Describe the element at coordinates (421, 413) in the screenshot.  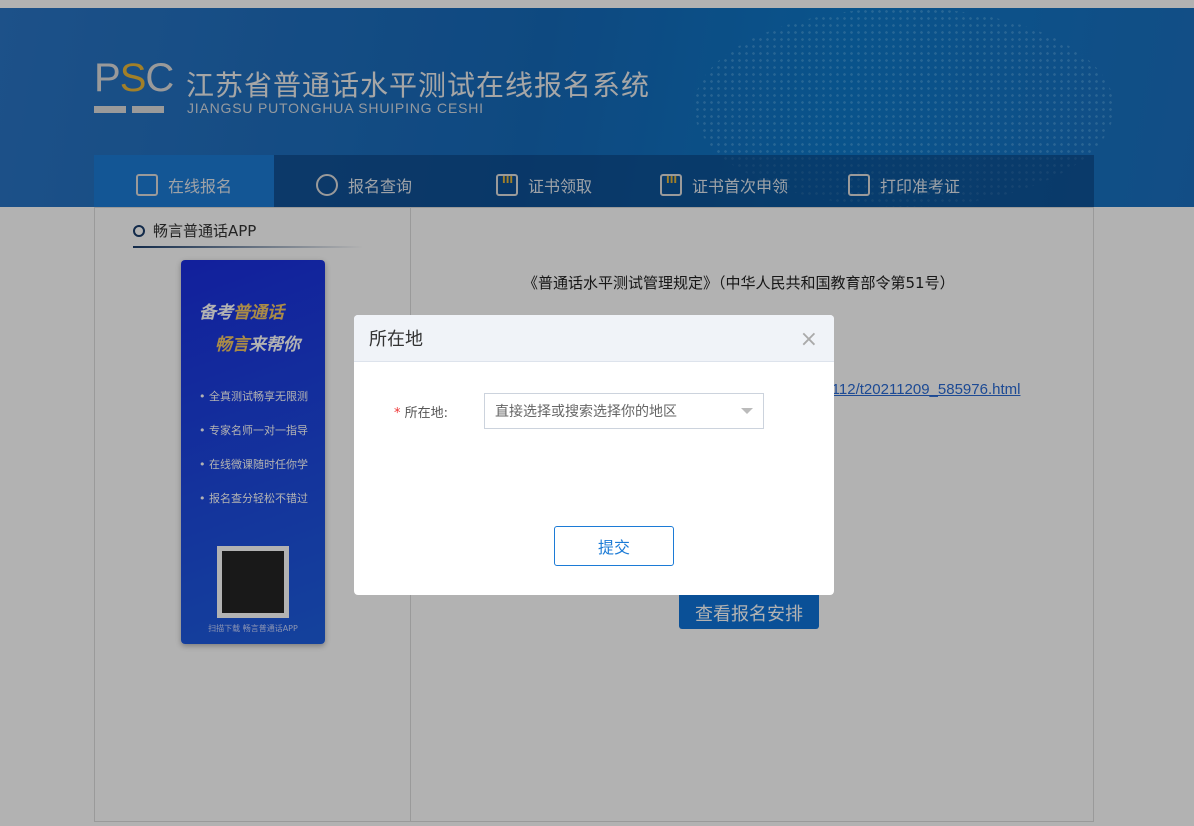
I see `location-label: * 所在地:` at that location.